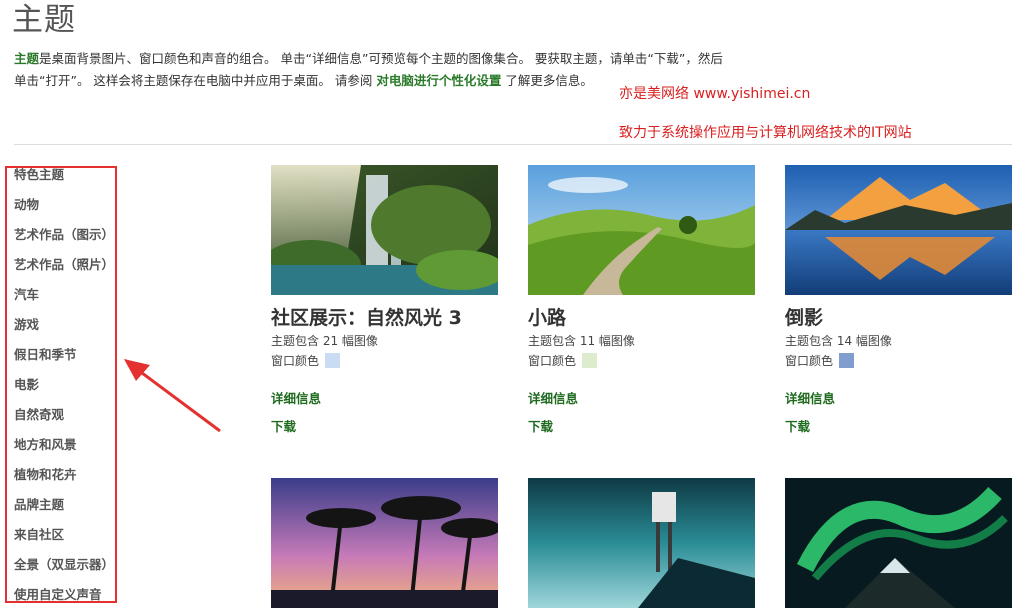 The image size is (1014, 614). Describe the element at coordinates (64, 449) in the screenshot. I see `sidebar-item-places: 地方和风景` at that location.